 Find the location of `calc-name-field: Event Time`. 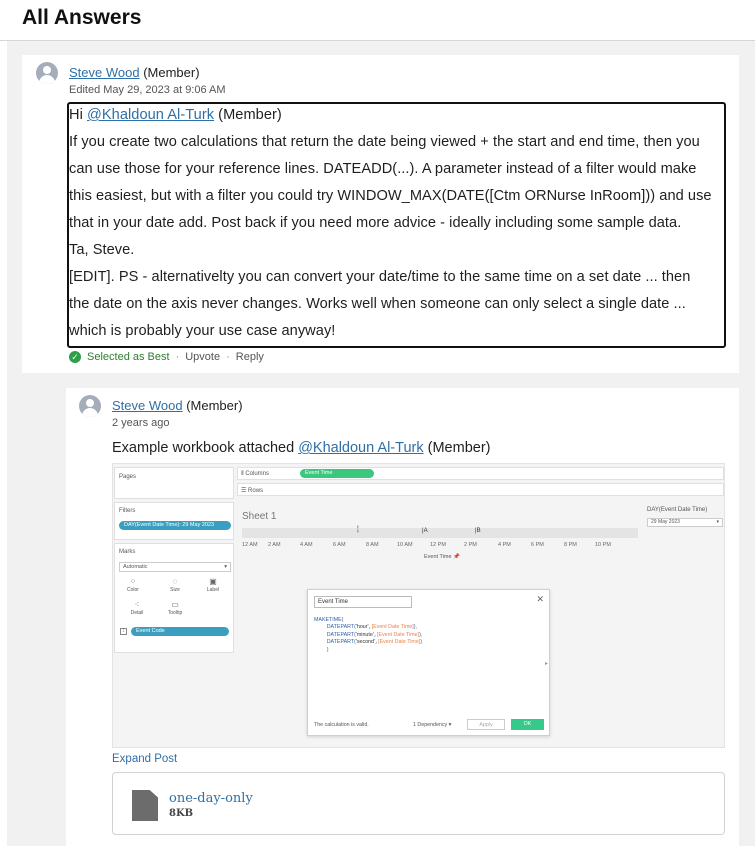

calc-name-field: Event Time is located at coordinates (363, 602).